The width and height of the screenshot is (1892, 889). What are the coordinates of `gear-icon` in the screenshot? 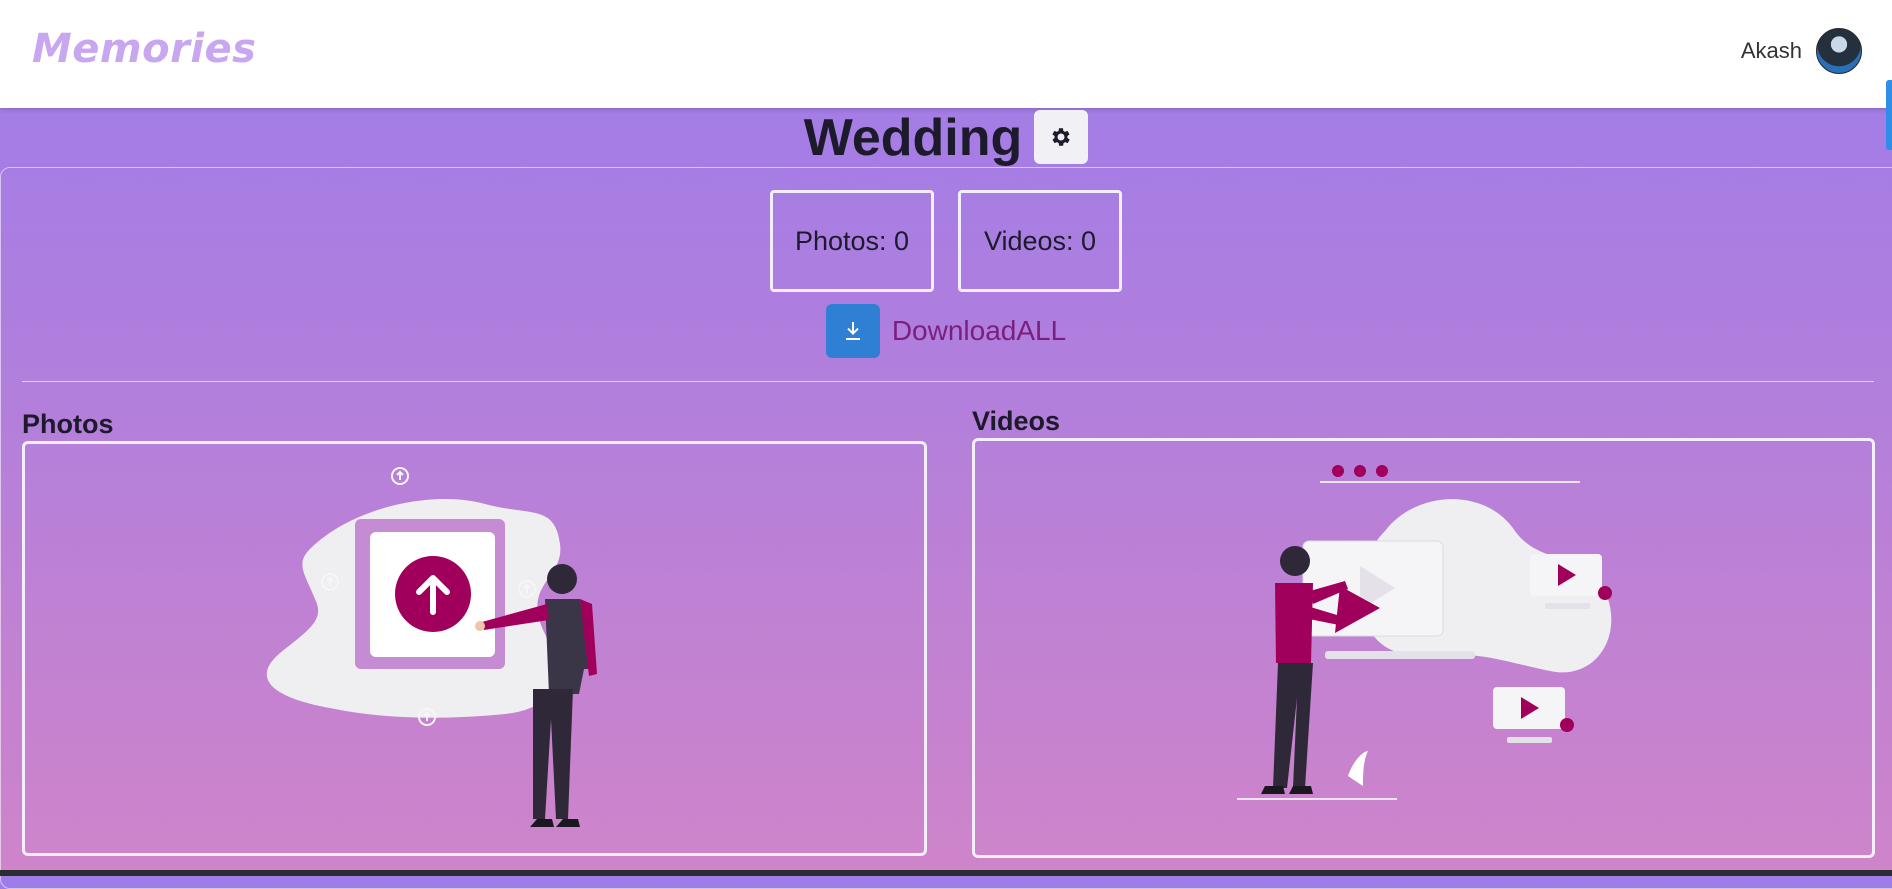 It's located at (1061, 137).